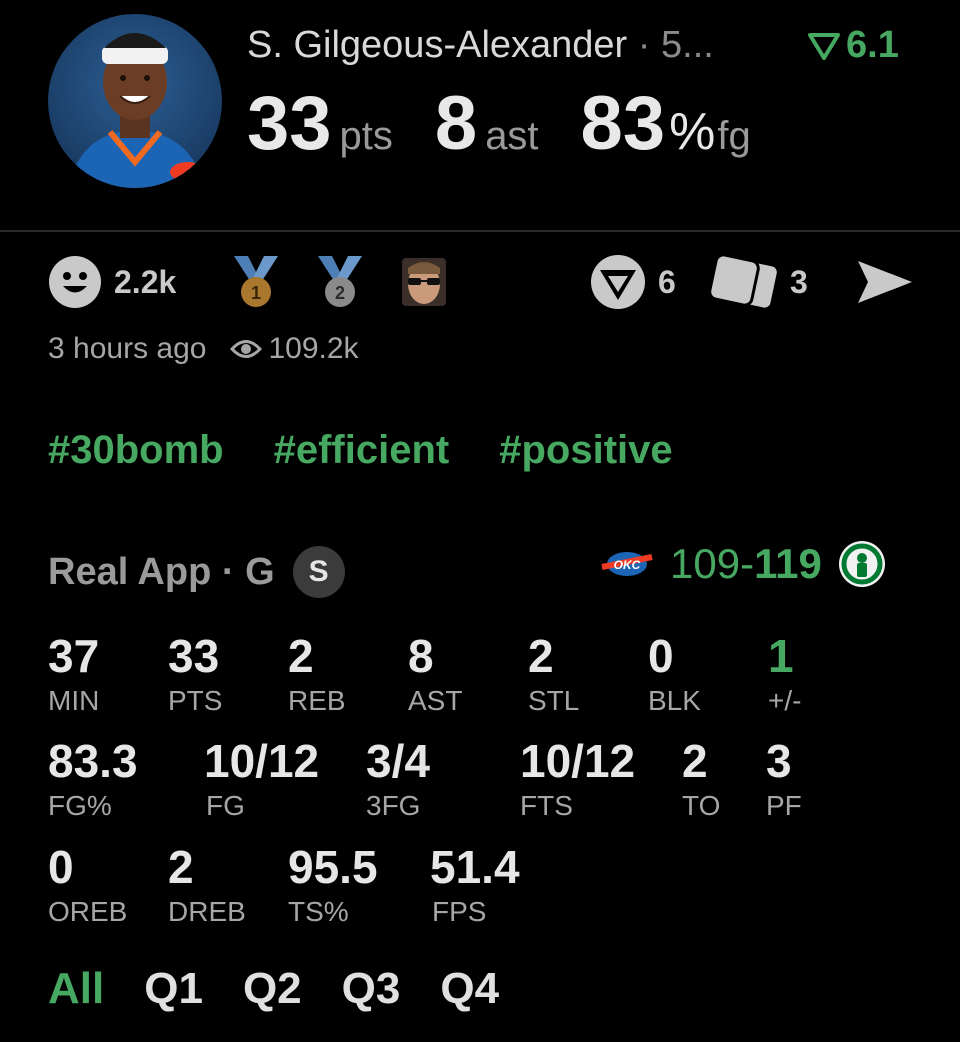  I want to click on stat-label: OREB, so click(88, 911).